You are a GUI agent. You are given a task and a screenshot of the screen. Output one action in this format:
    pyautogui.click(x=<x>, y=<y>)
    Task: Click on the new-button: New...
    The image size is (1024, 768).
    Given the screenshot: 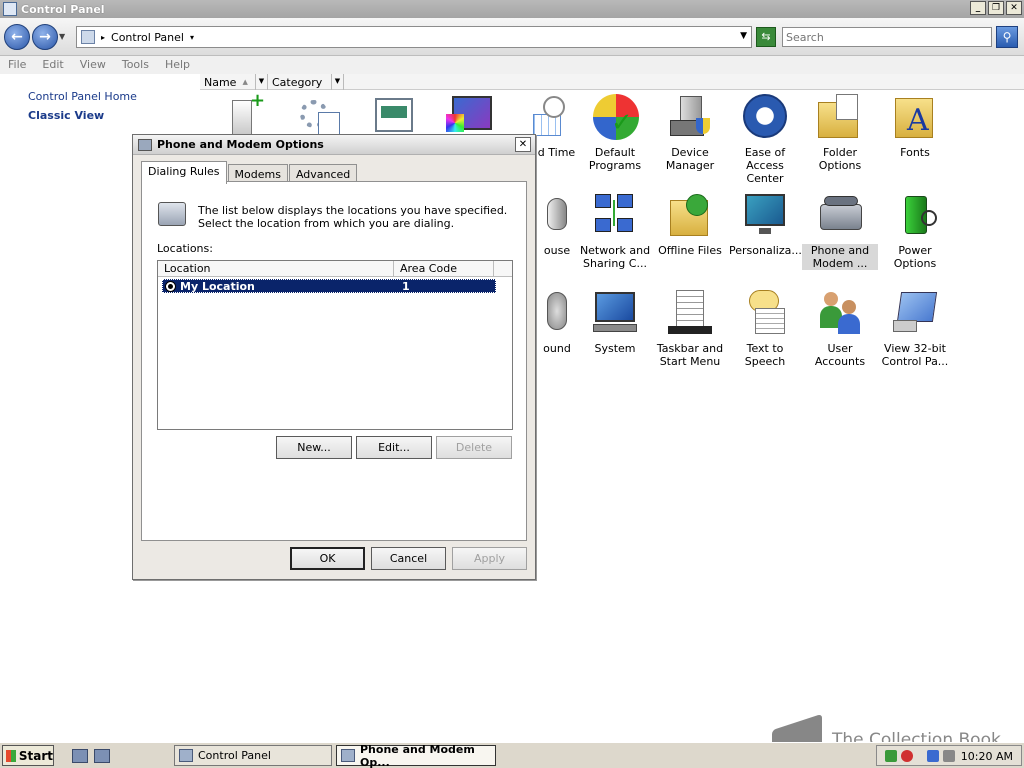 What is the action you would take?
    pyautogui.click(x=314, y=447)
    